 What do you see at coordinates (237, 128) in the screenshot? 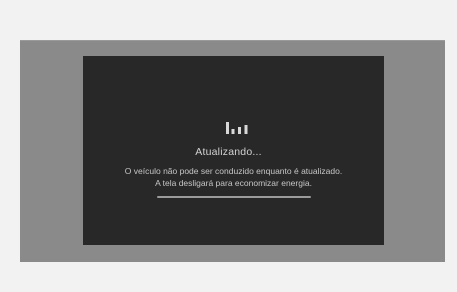
I see `update-bars-icon` at bounding box center [237, 128].